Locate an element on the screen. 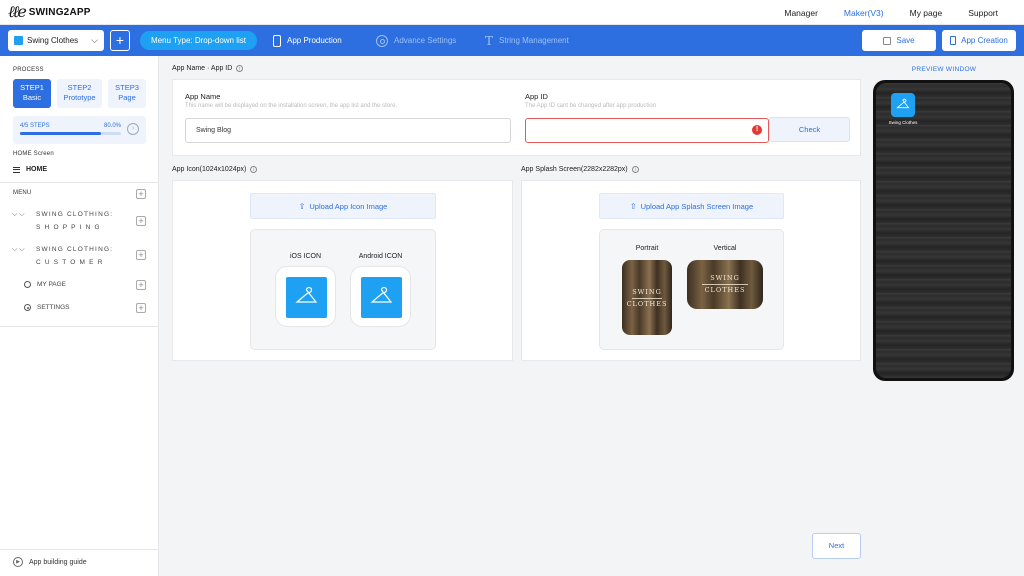 This screenshot has height=576, width=1024. sidebar-item-home: HOME is located at coordinates (30, 169).